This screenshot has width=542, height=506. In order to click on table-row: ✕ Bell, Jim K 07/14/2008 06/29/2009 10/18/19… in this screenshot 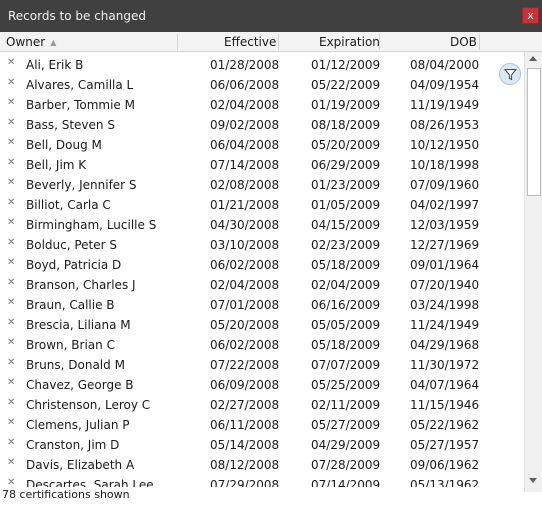, I will do `click(262, 165)`.